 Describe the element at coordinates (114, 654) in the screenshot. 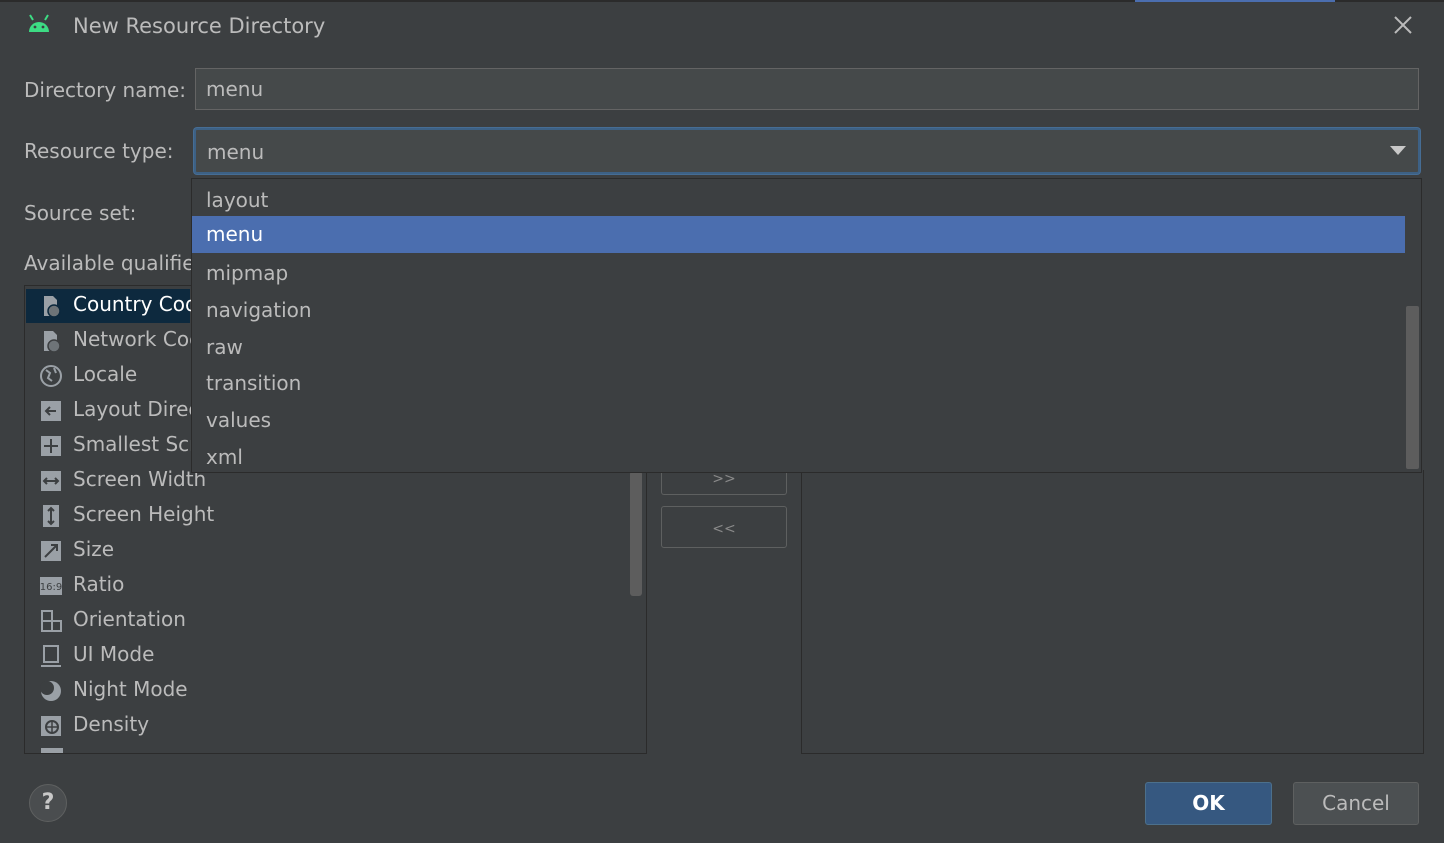

I see `qualifier-label: UI Mode` at that location.